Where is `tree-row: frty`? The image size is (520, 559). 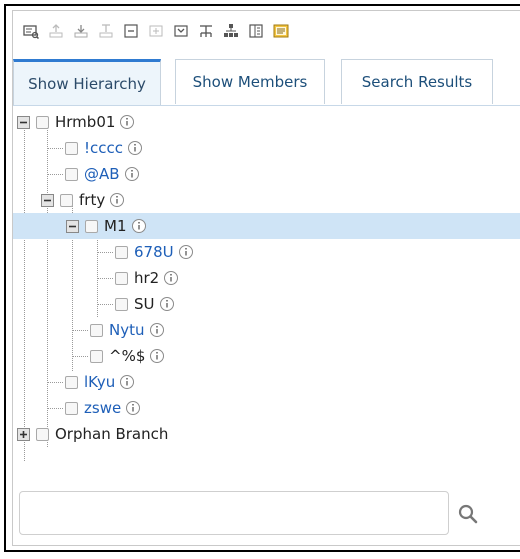
tree-row: frty is located at coordinates (266, 200).